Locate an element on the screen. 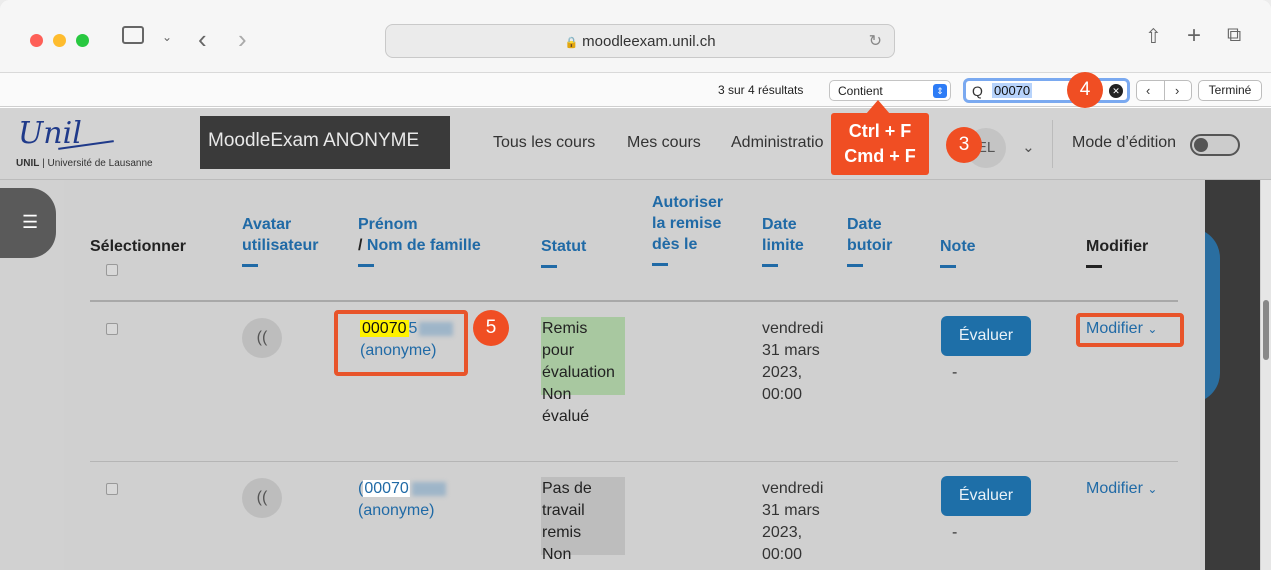  edit-mode-toggle is located at coordinates (1215, 145).